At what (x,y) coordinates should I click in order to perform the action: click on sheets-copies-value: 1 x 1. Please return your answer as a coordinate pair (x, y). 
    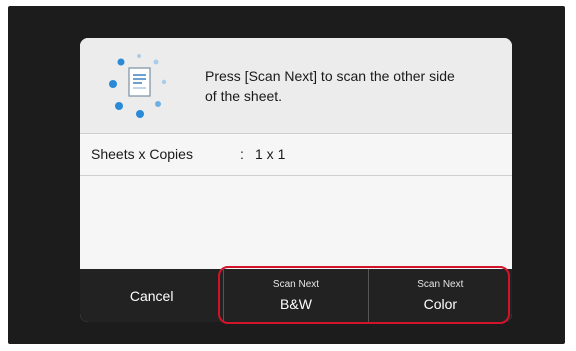
    Looking at the image, I should click on (270, 154).